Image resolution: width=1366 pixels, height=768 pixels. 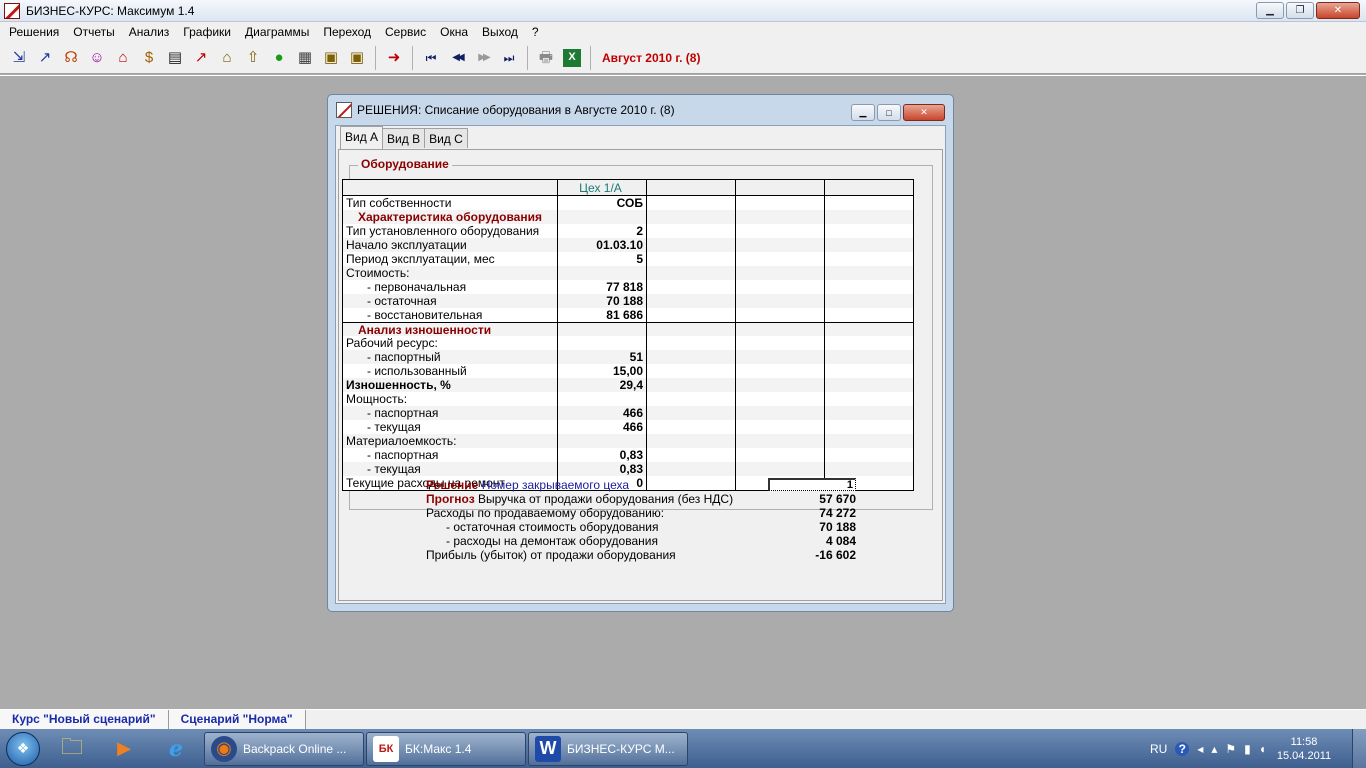 I want to click on action-center-icon: ⚑, so click(x=1230, y=749).